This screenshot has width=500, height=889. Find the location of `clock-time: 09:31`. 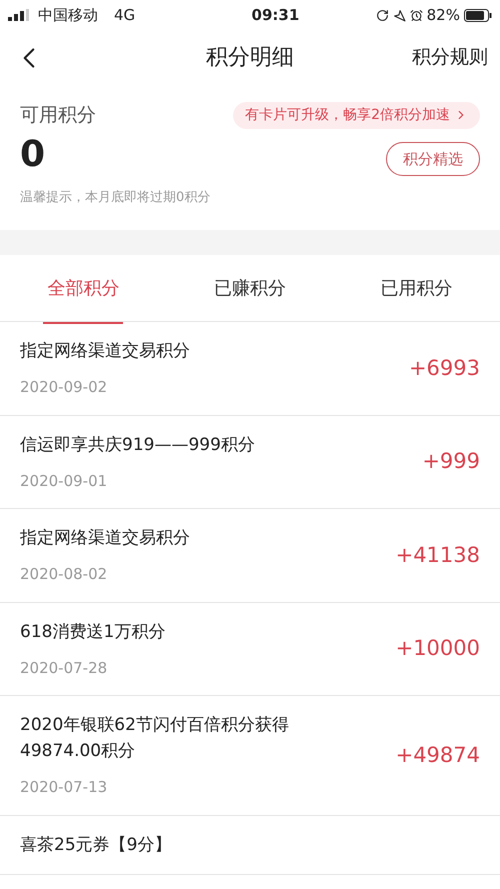

clock-time: 09:31 is located at coordinates (276, 15).